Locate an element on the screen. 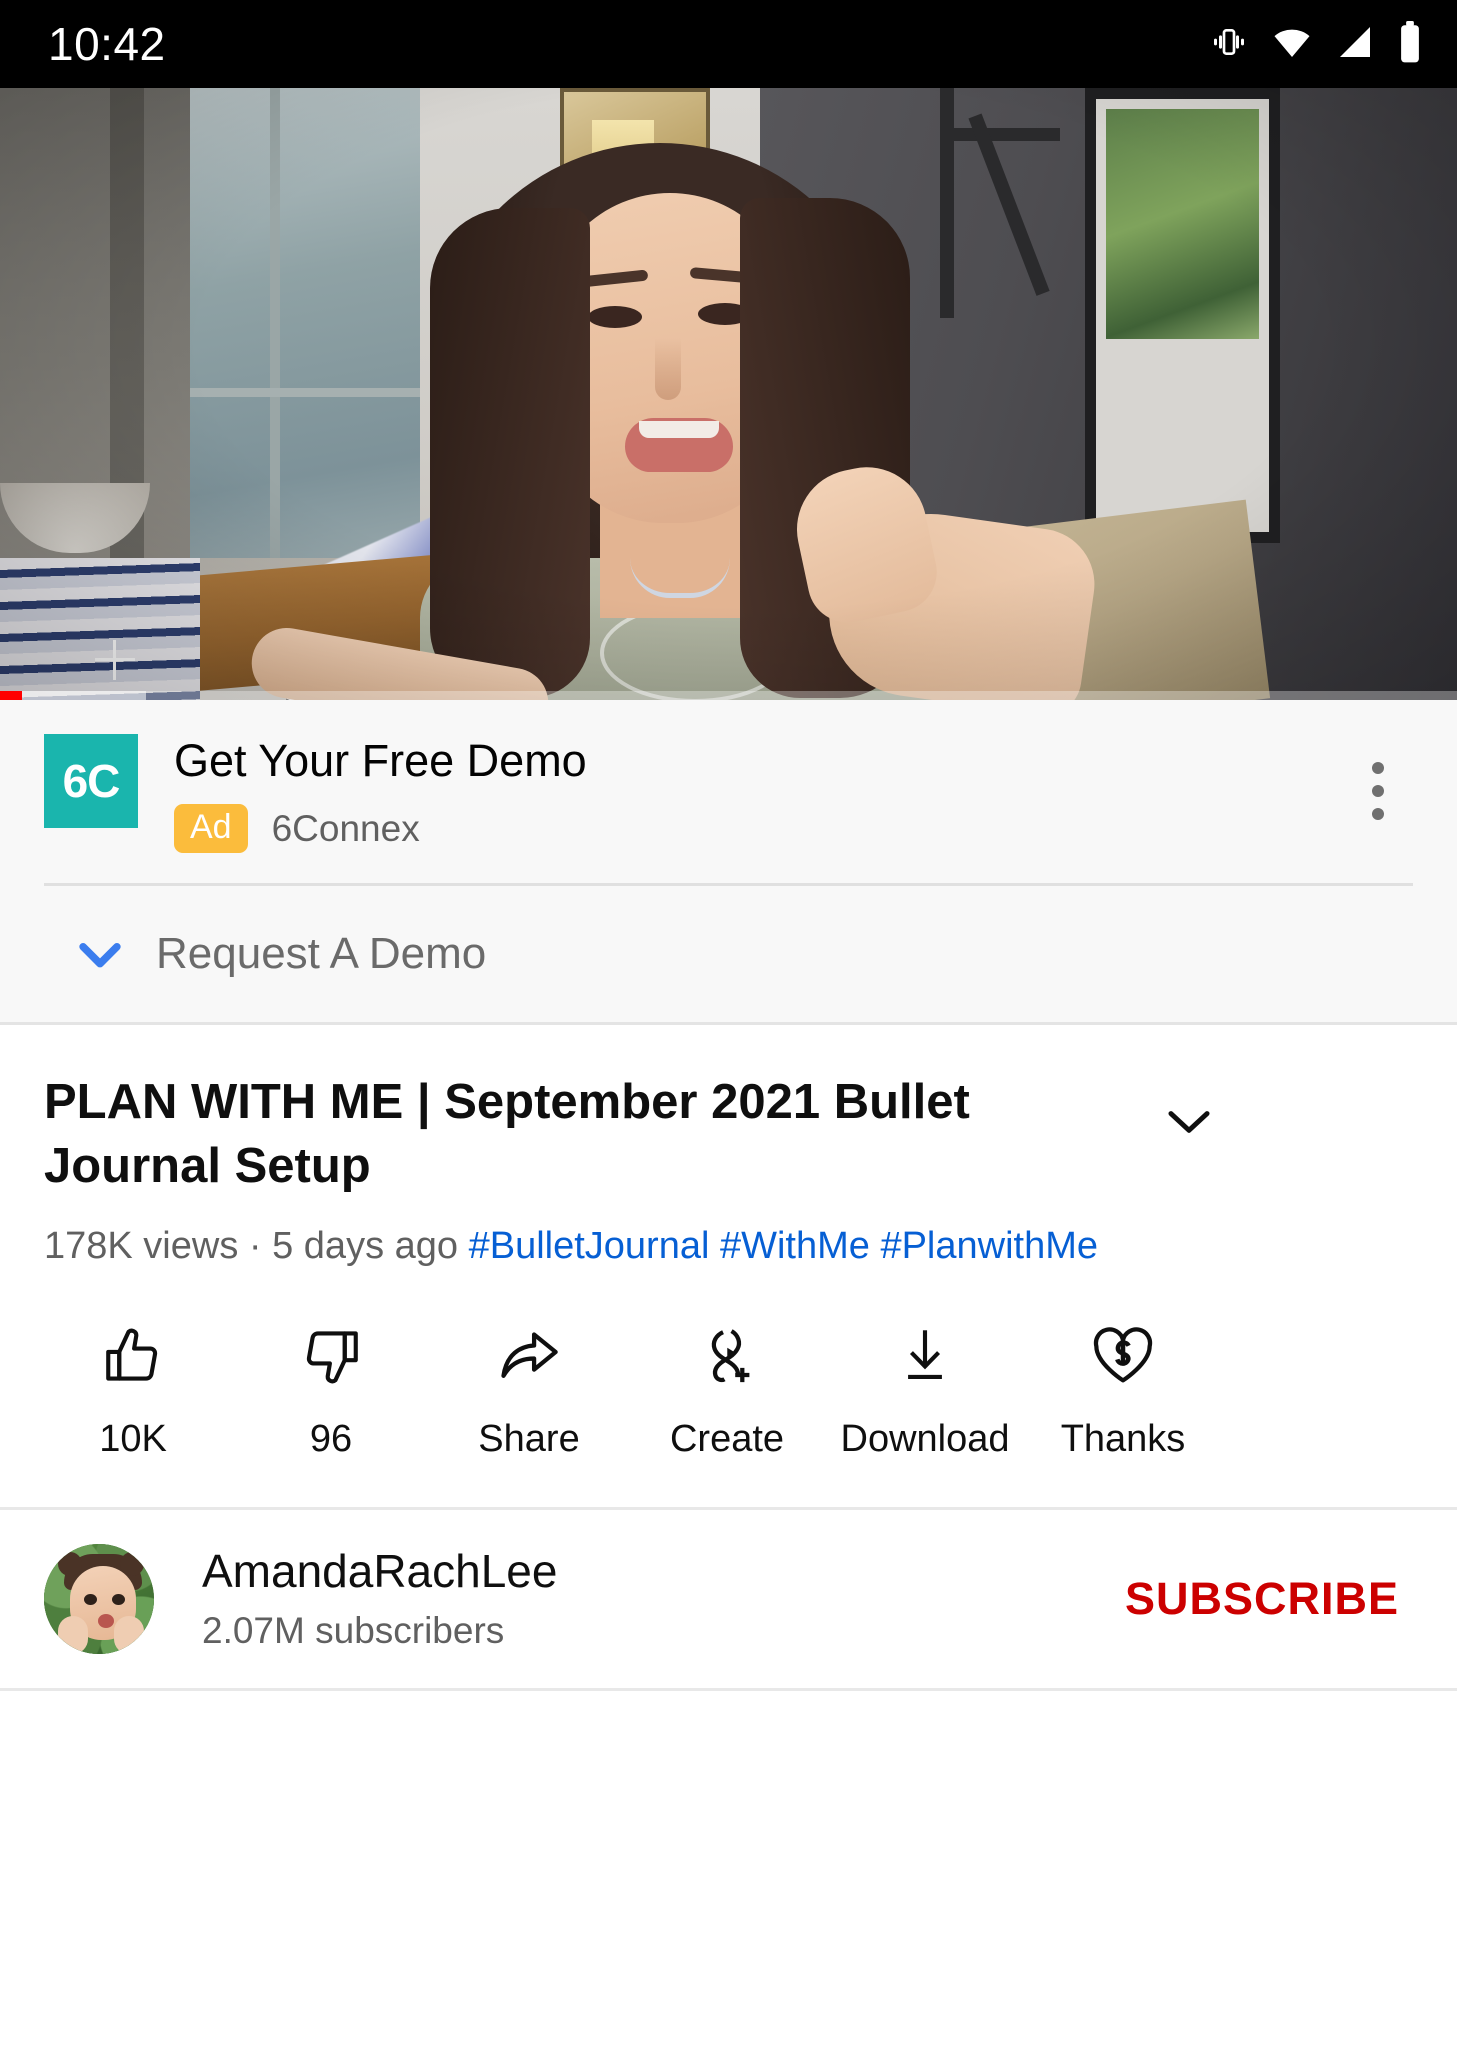 This screenshot has height=2048, width=1457. channel-info: AmandaRachLee 2.07M subscribers is located at coordinates (639, 1598).